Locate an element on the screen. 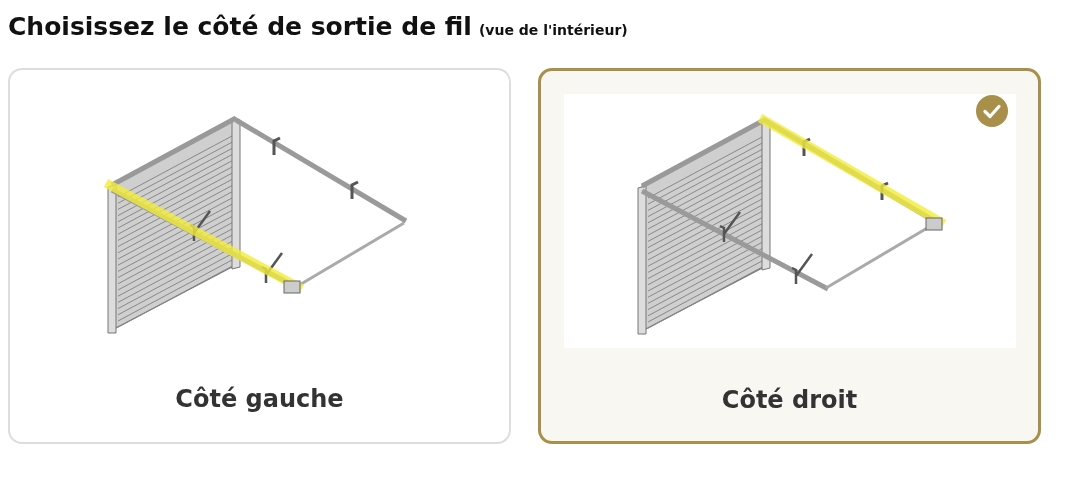 This screenshot has height=484, width=1070. option-label: Côté droit is located at coordinates (789, 400).